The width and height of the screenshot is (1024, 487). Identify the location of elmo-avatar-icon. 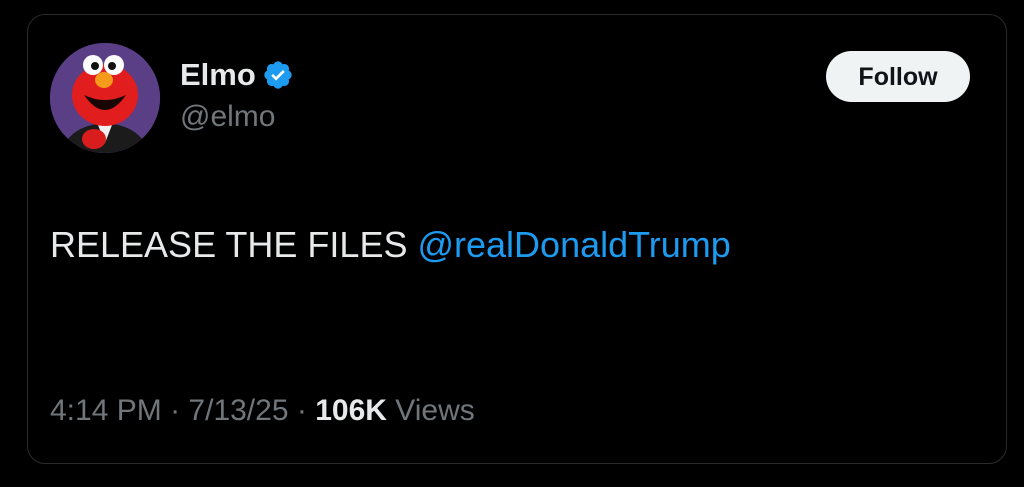
(105, 98).